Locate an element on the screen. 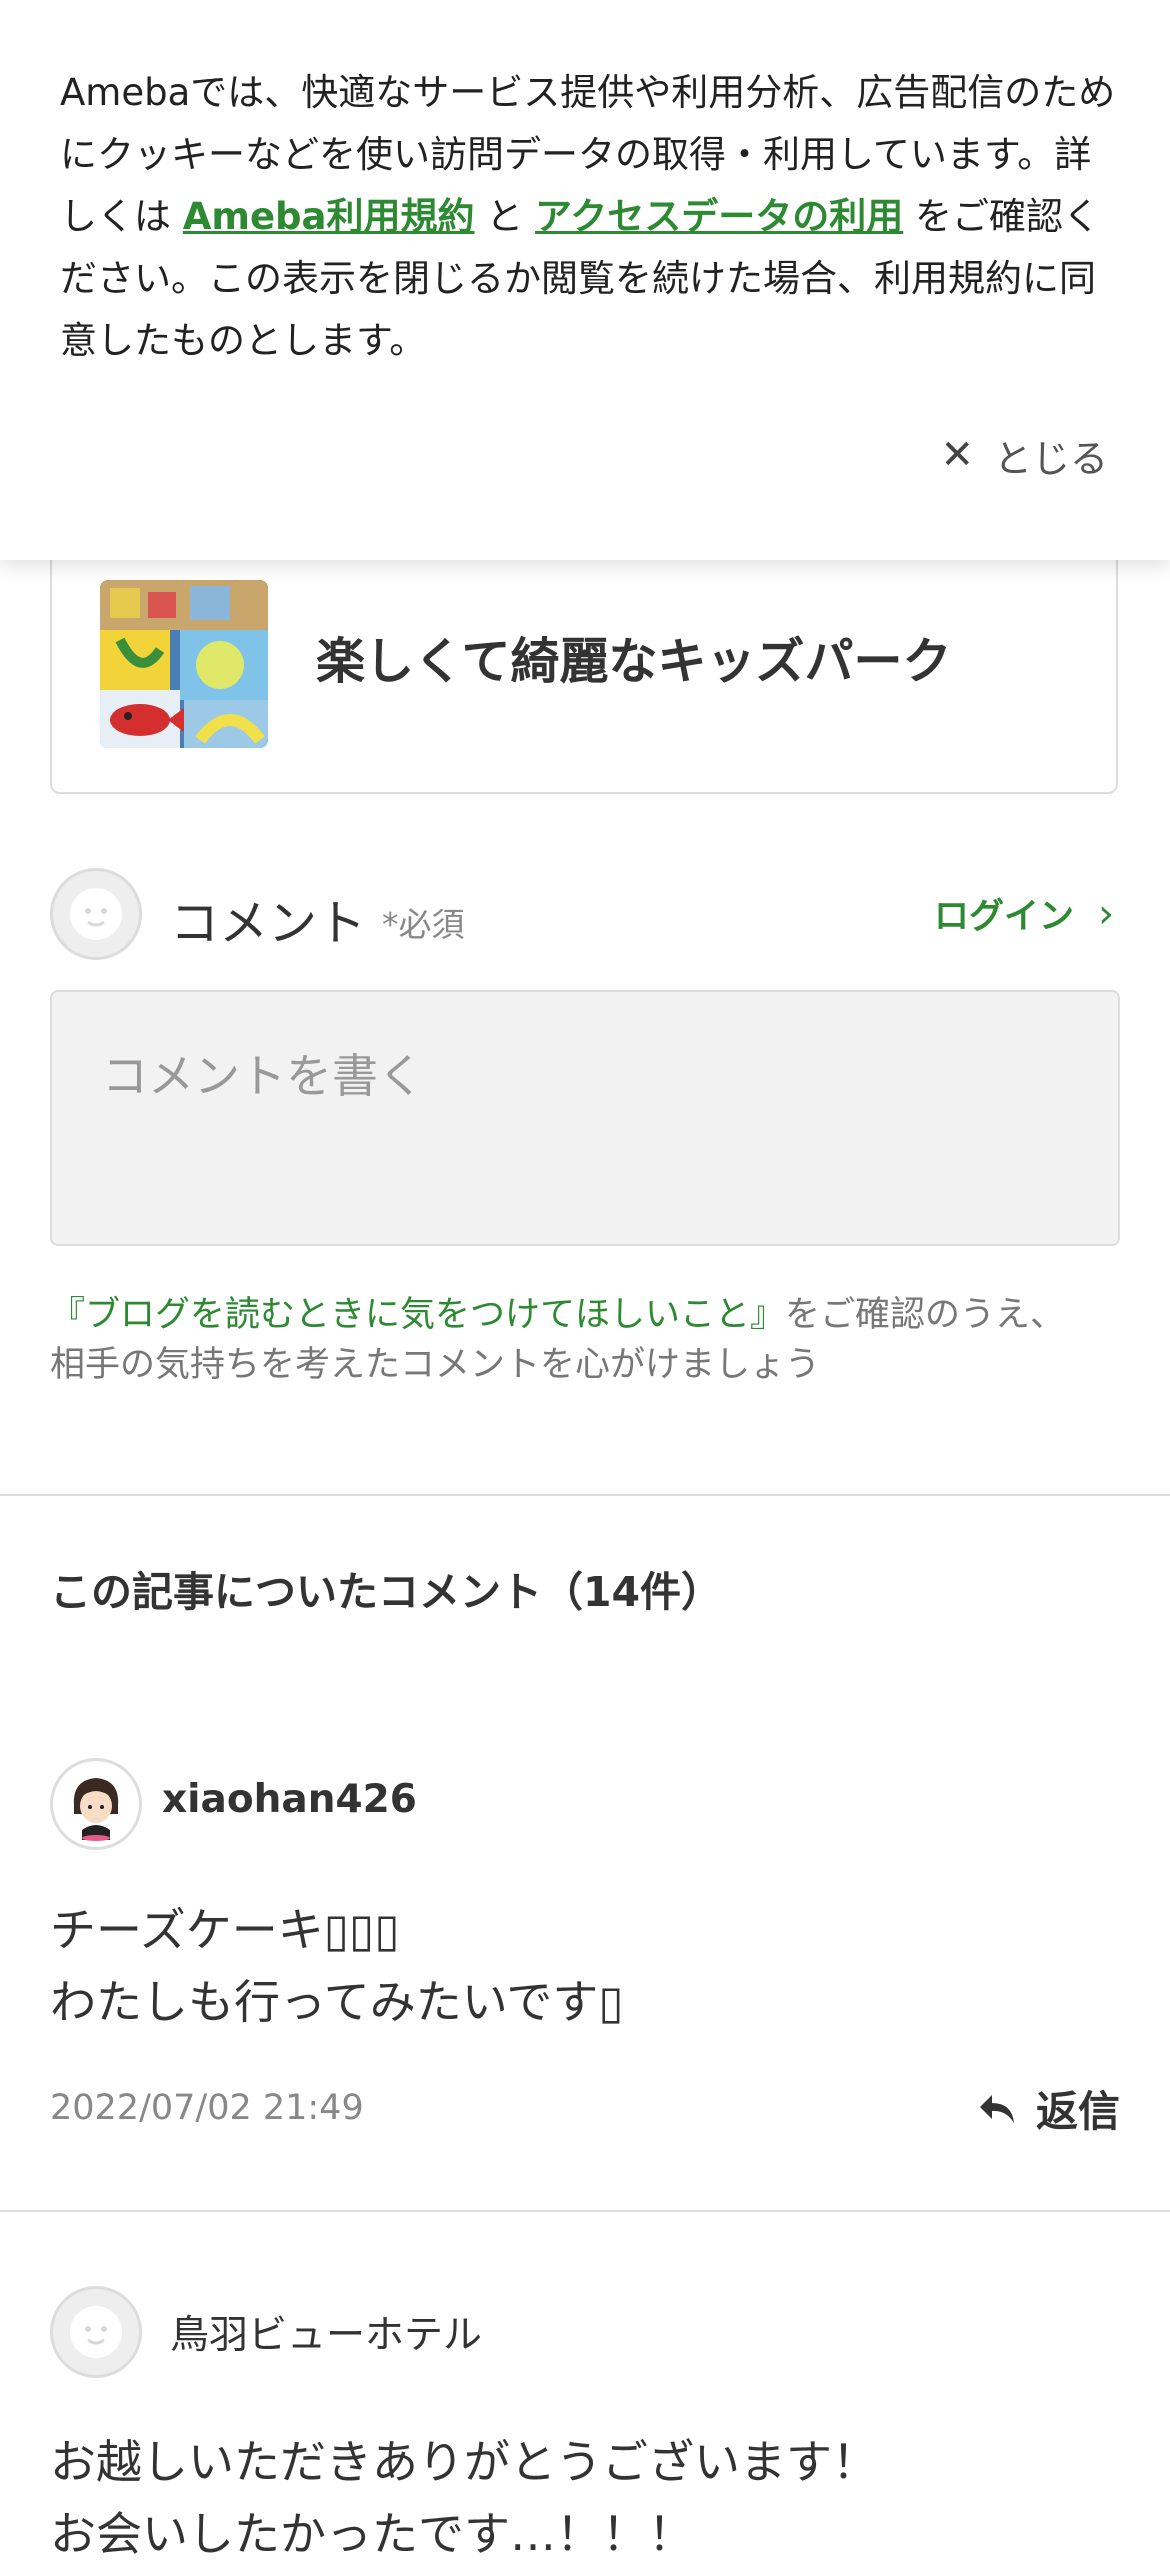  comment-timestamp: 2022/07/02 21:49 is located at coordinates (207, 2108).